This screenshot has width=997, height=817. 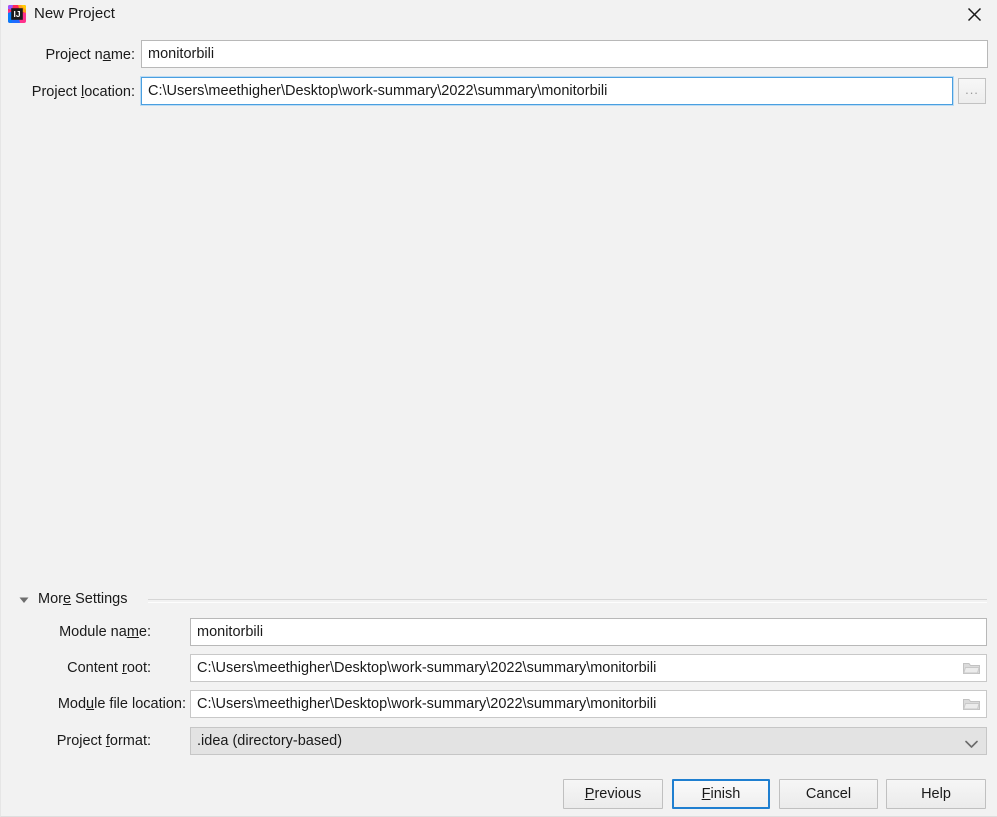 I want to click on title-bar: IJ New Project, so click(x=498, y=14).